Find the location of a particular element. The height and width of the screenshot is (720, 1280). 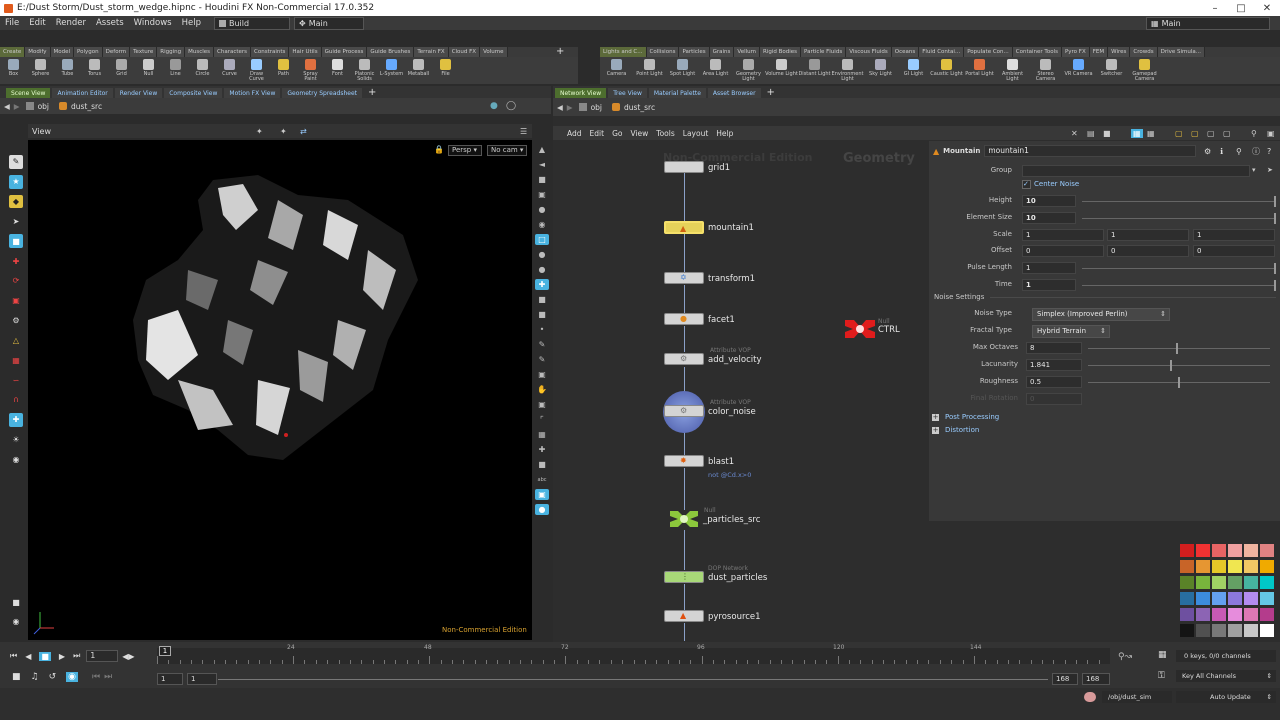

right-main-select: ▦ Main is located at coordinates (1208, 23).